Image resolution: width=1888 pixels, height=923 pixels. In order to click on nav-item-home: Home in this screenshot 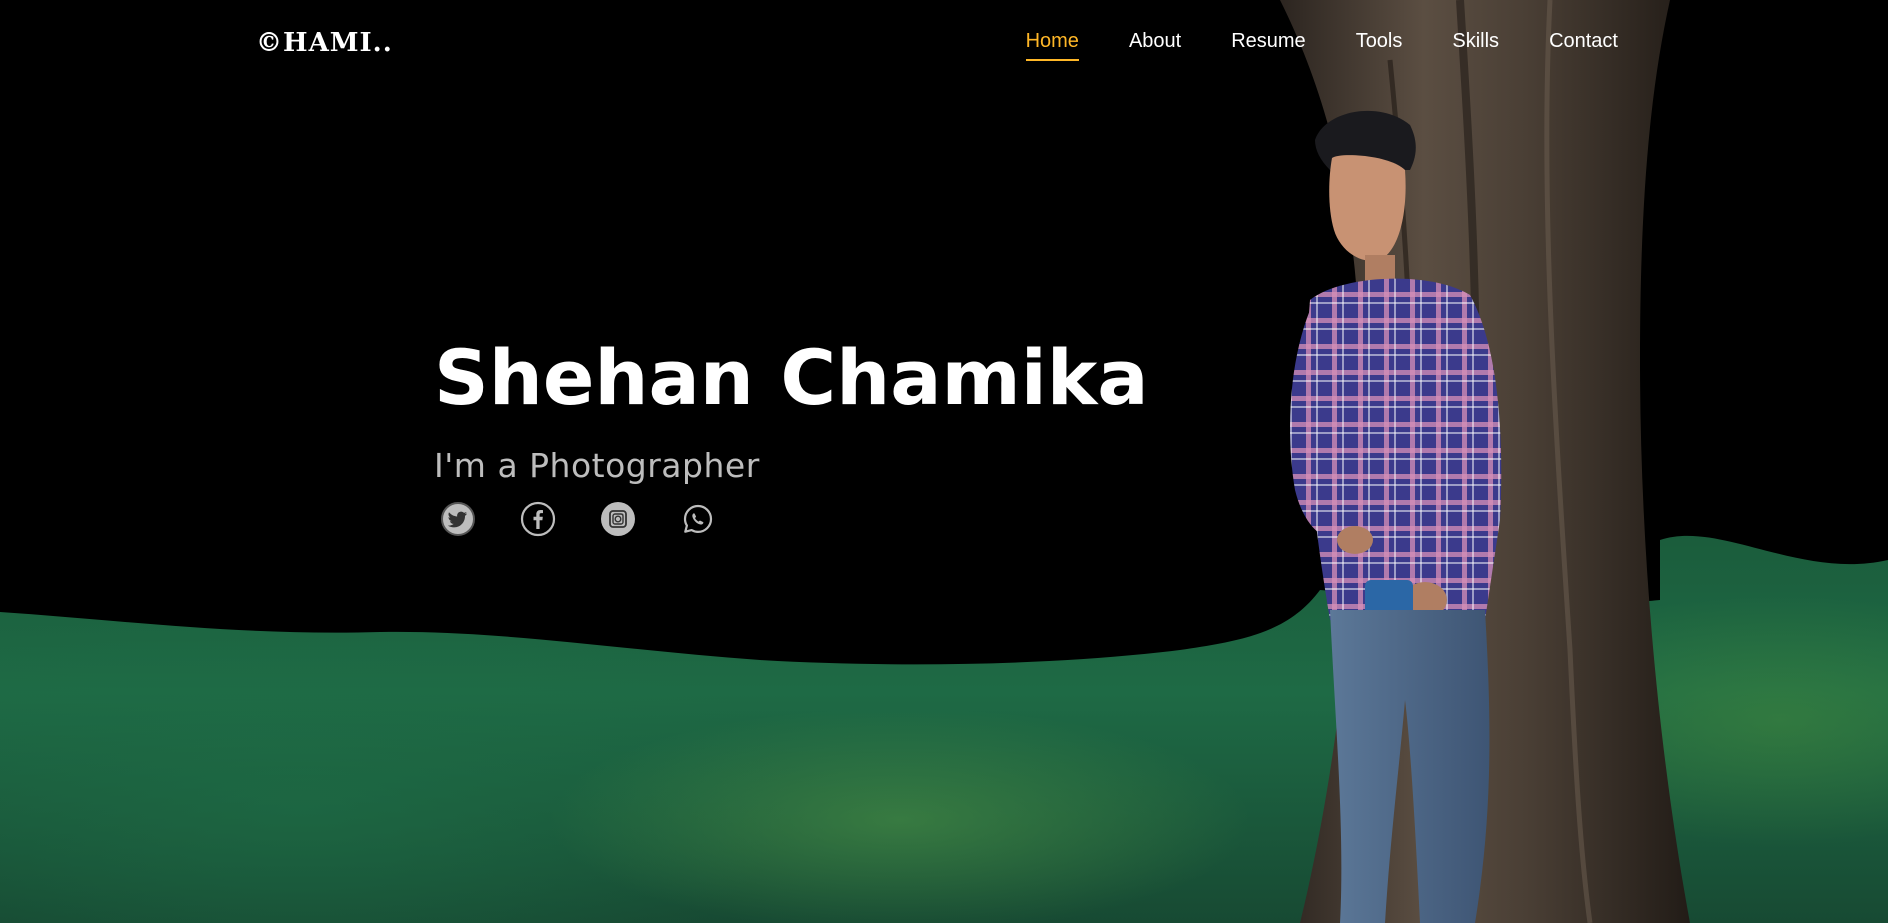, I will do `click(1052, 45)`.